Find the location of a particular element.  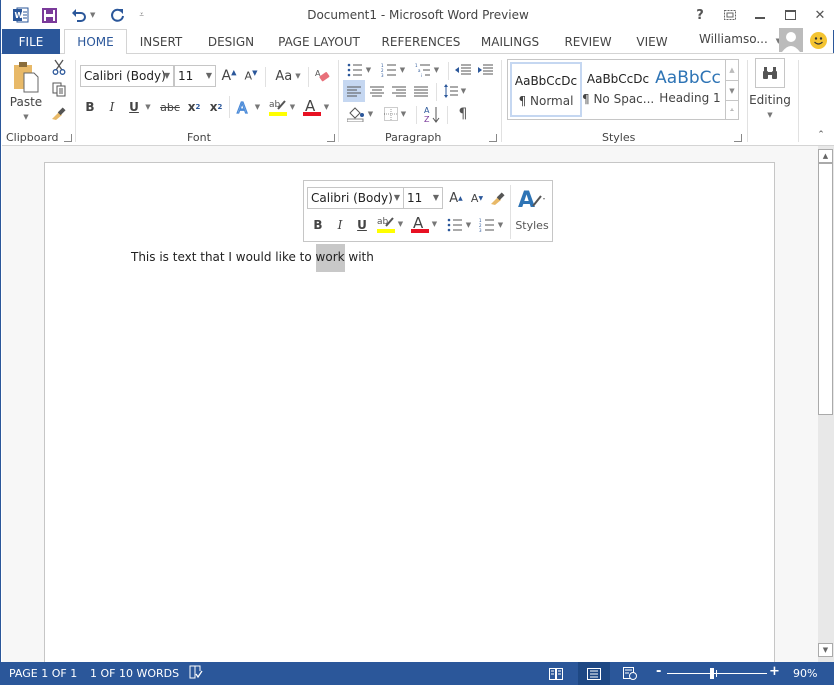

selected-text: work is located at coordinates (330, 258).